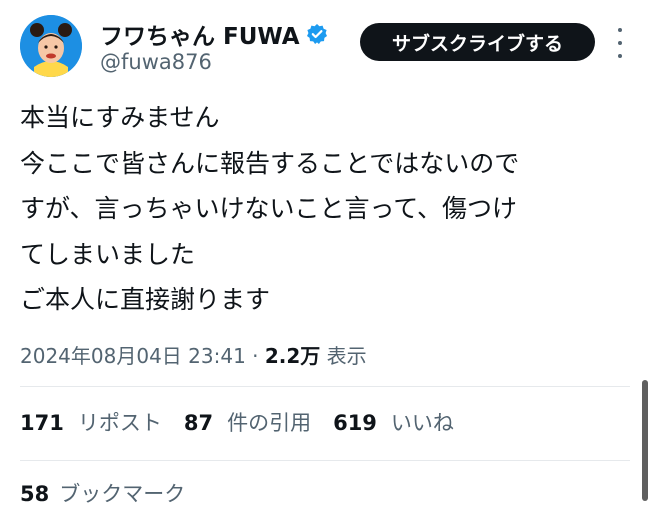  Describe the element at coordinates (35, 494) in the screenshot. I see `bookmarks-count: 58` at that location.